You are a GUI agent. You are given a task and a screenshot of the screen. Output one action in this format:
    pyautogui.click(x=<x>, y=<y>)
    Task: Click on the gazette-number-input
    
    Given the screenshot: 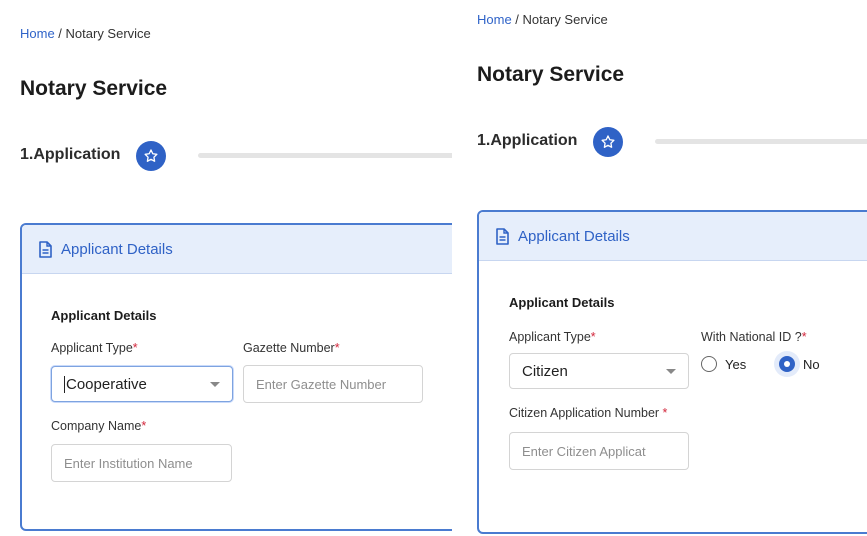 What is the action you would take?
    pyautogui.click(x=333, y=384)
    